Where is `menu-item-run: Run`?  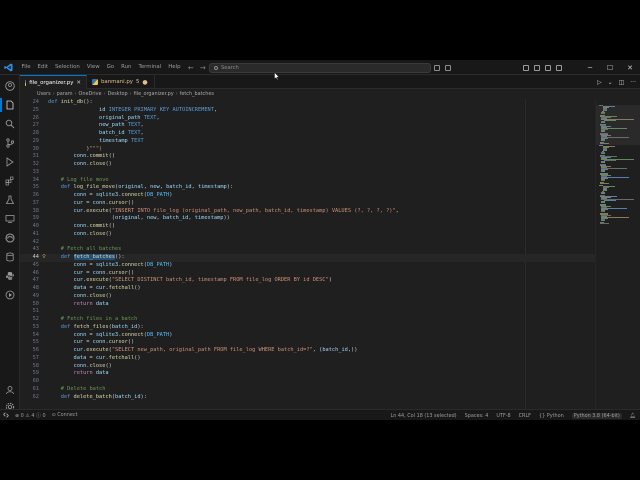
menu-item-run: Run is located at coordinates (126, 67).